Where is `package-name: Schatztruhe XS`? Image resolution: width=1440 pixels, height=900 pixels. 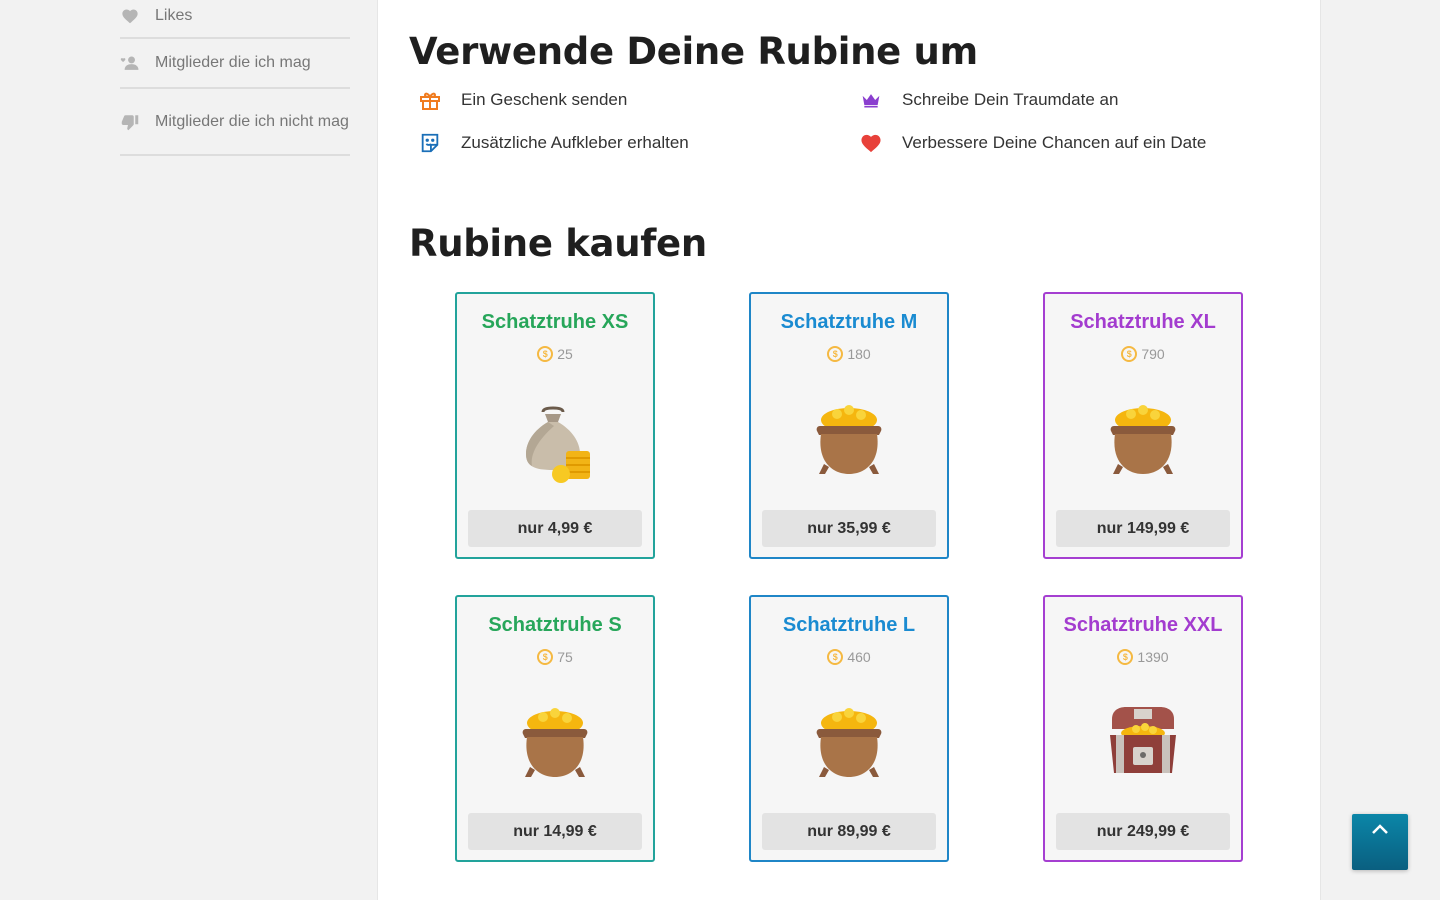
package-name: Schatztruhe XS is located at coordinates (555, 322).